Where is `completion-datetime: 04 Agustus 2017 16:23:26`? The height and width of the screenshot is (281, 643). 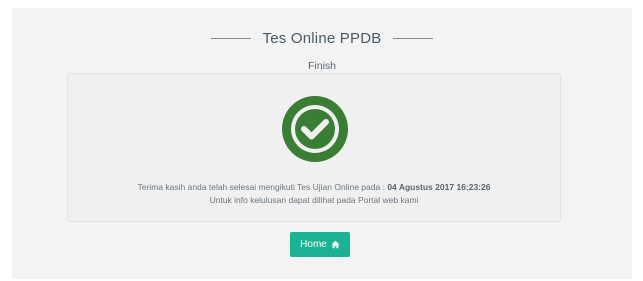
completion-datetime: 04 Agustus 2017 16:23:26 is located at coordinates (439, 187).